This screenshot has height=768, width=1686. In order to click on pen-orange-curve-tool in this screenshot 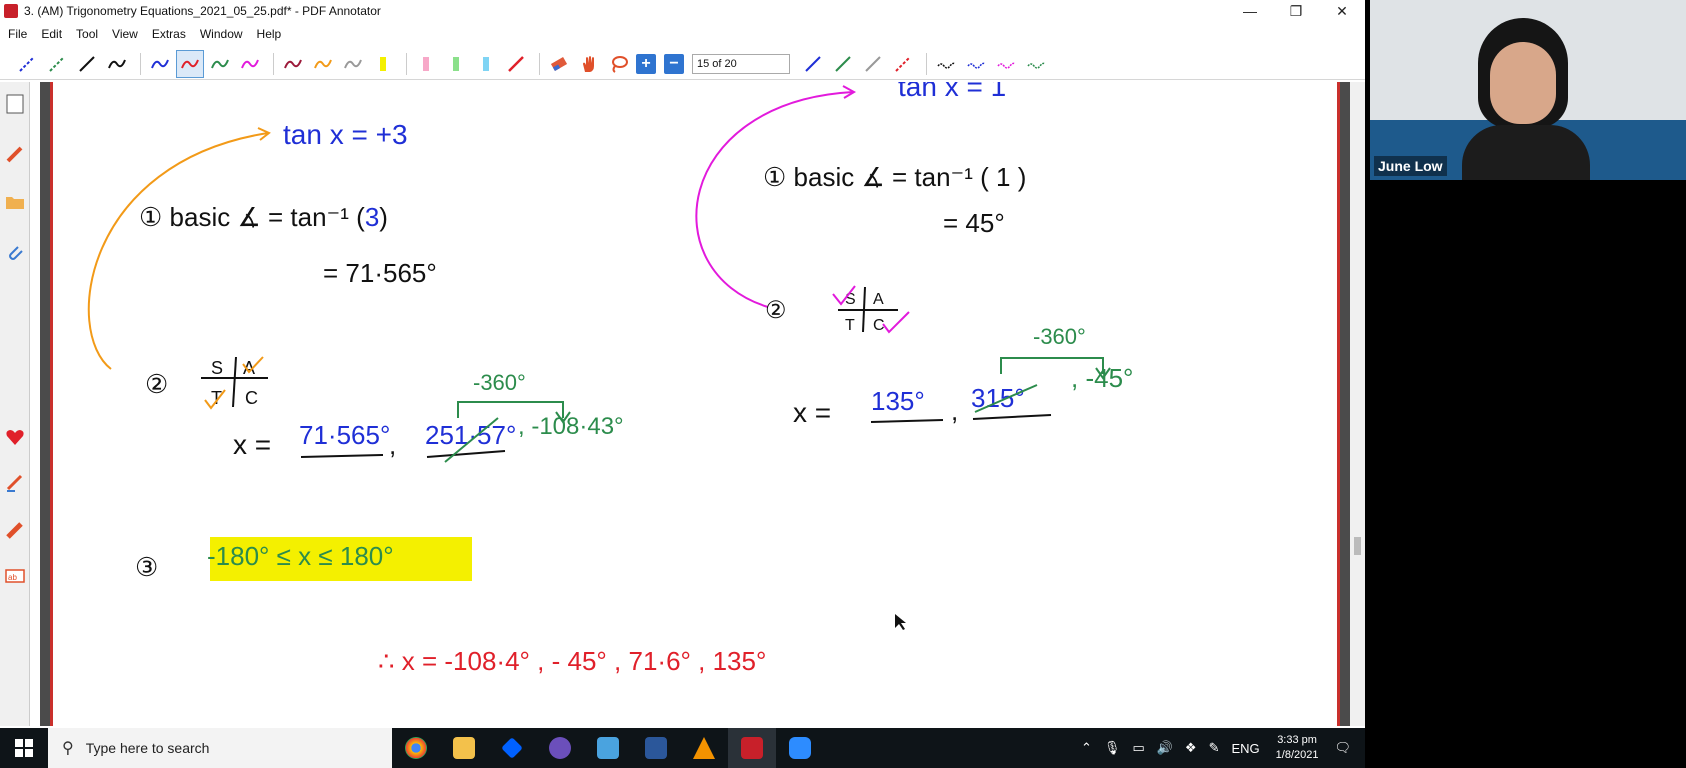, I will do `click(323, 64)`.